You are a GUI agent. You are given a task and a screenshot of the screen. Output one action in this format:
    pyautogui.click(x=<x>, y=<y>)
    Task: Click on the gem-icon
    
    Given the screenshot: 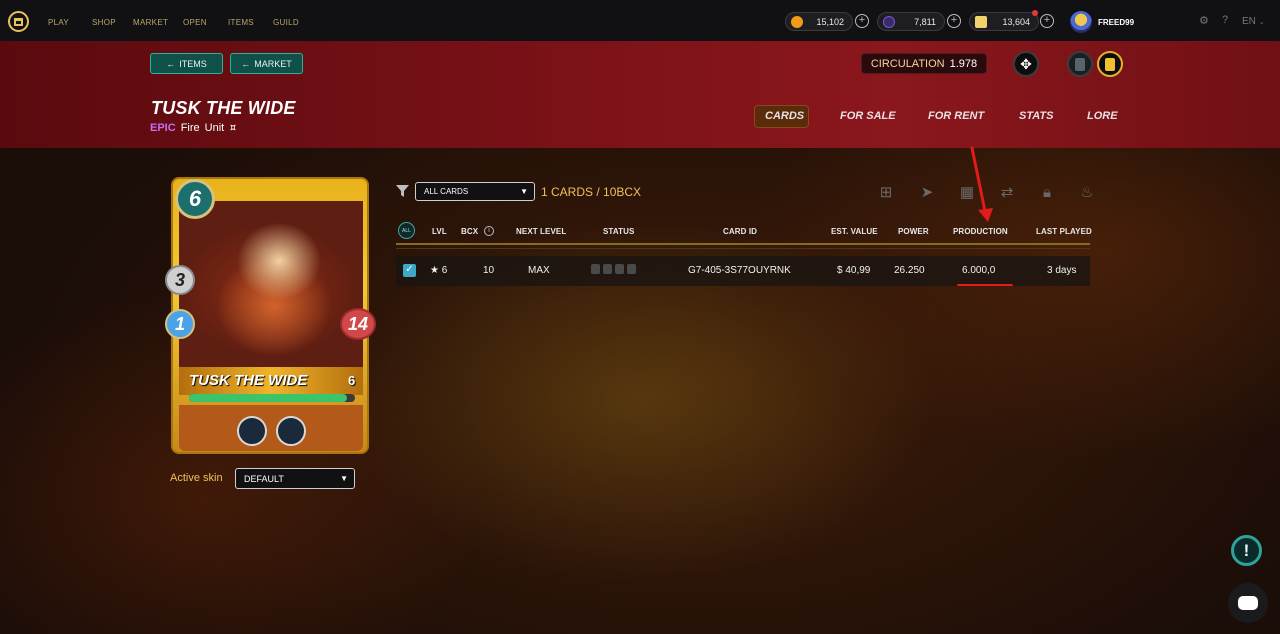 What is the action you would take?
    pyautogui.click(x=889, y=22)
    